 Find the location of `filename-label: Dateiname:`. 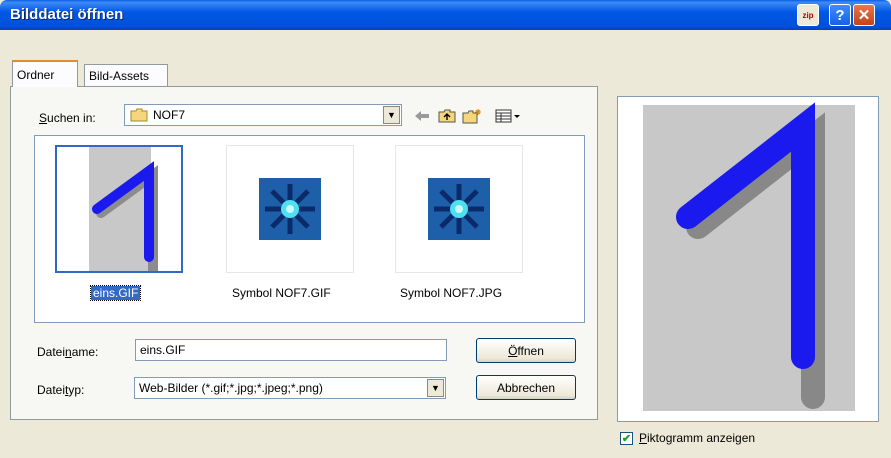

filename-label: Dateiname: is located at coordinates (68, 352).